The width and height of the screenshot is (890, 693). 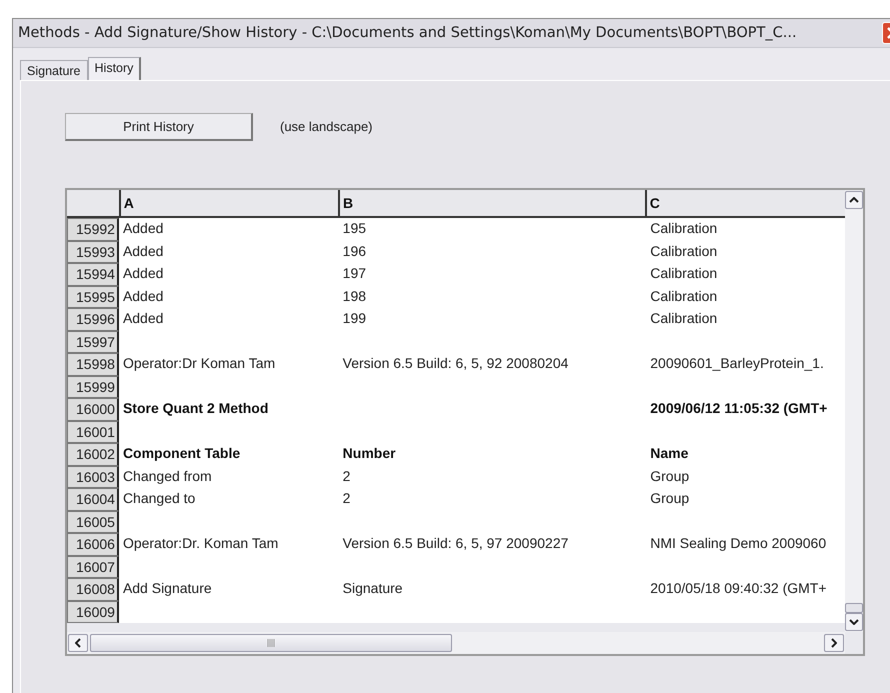 What do you see at coordinates (181, 453) in the screenshot?
I see `table-cell: Component Table` at bounding box center [181, 453].